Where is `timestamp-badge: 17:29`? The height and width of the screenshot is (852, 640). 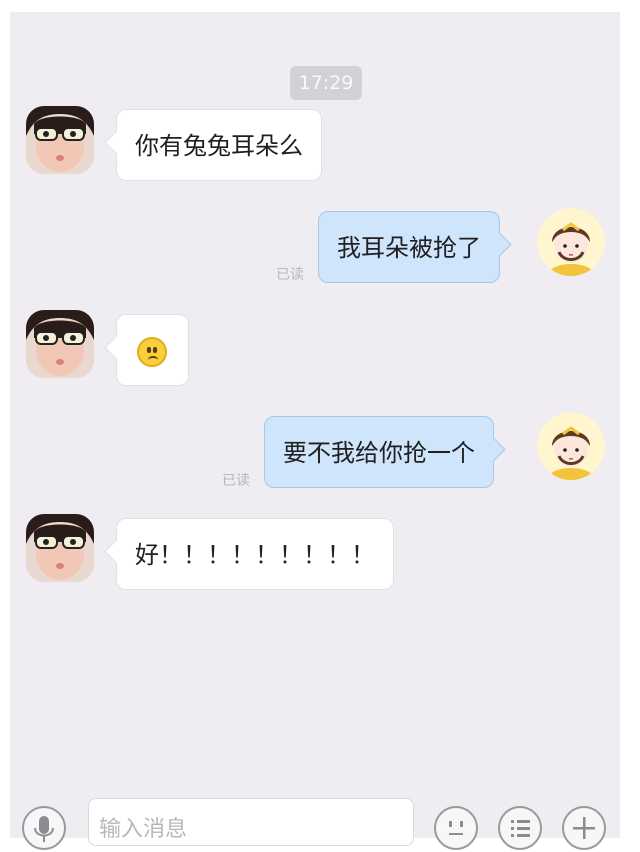 timestamp-badge: 17:29 is located at coordinates (326, 83).